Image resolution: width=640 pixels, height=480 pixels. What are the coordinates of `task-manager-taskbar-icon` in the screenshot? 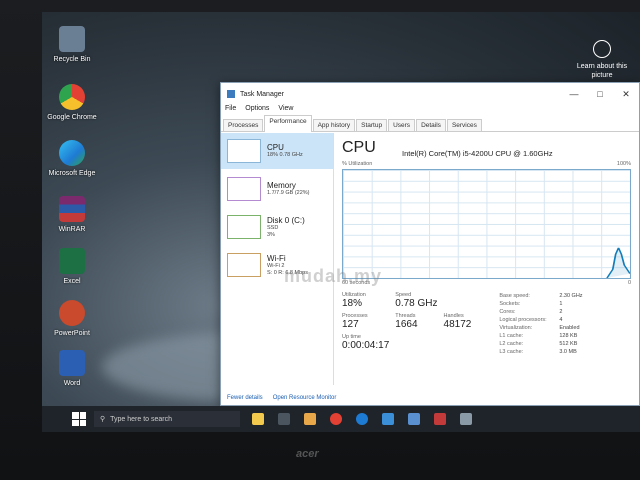 It's located at (466, 419).